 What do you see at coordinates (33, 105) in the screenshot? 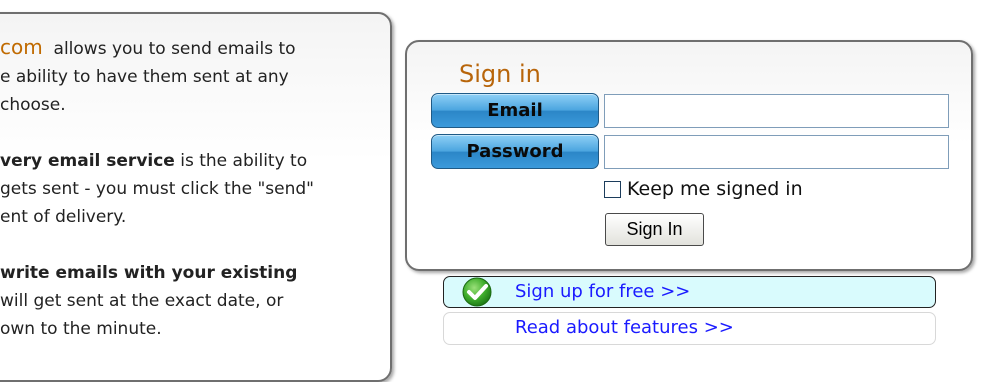
I see `info-p1-line3: choose.` at bounding box center [33, 105].